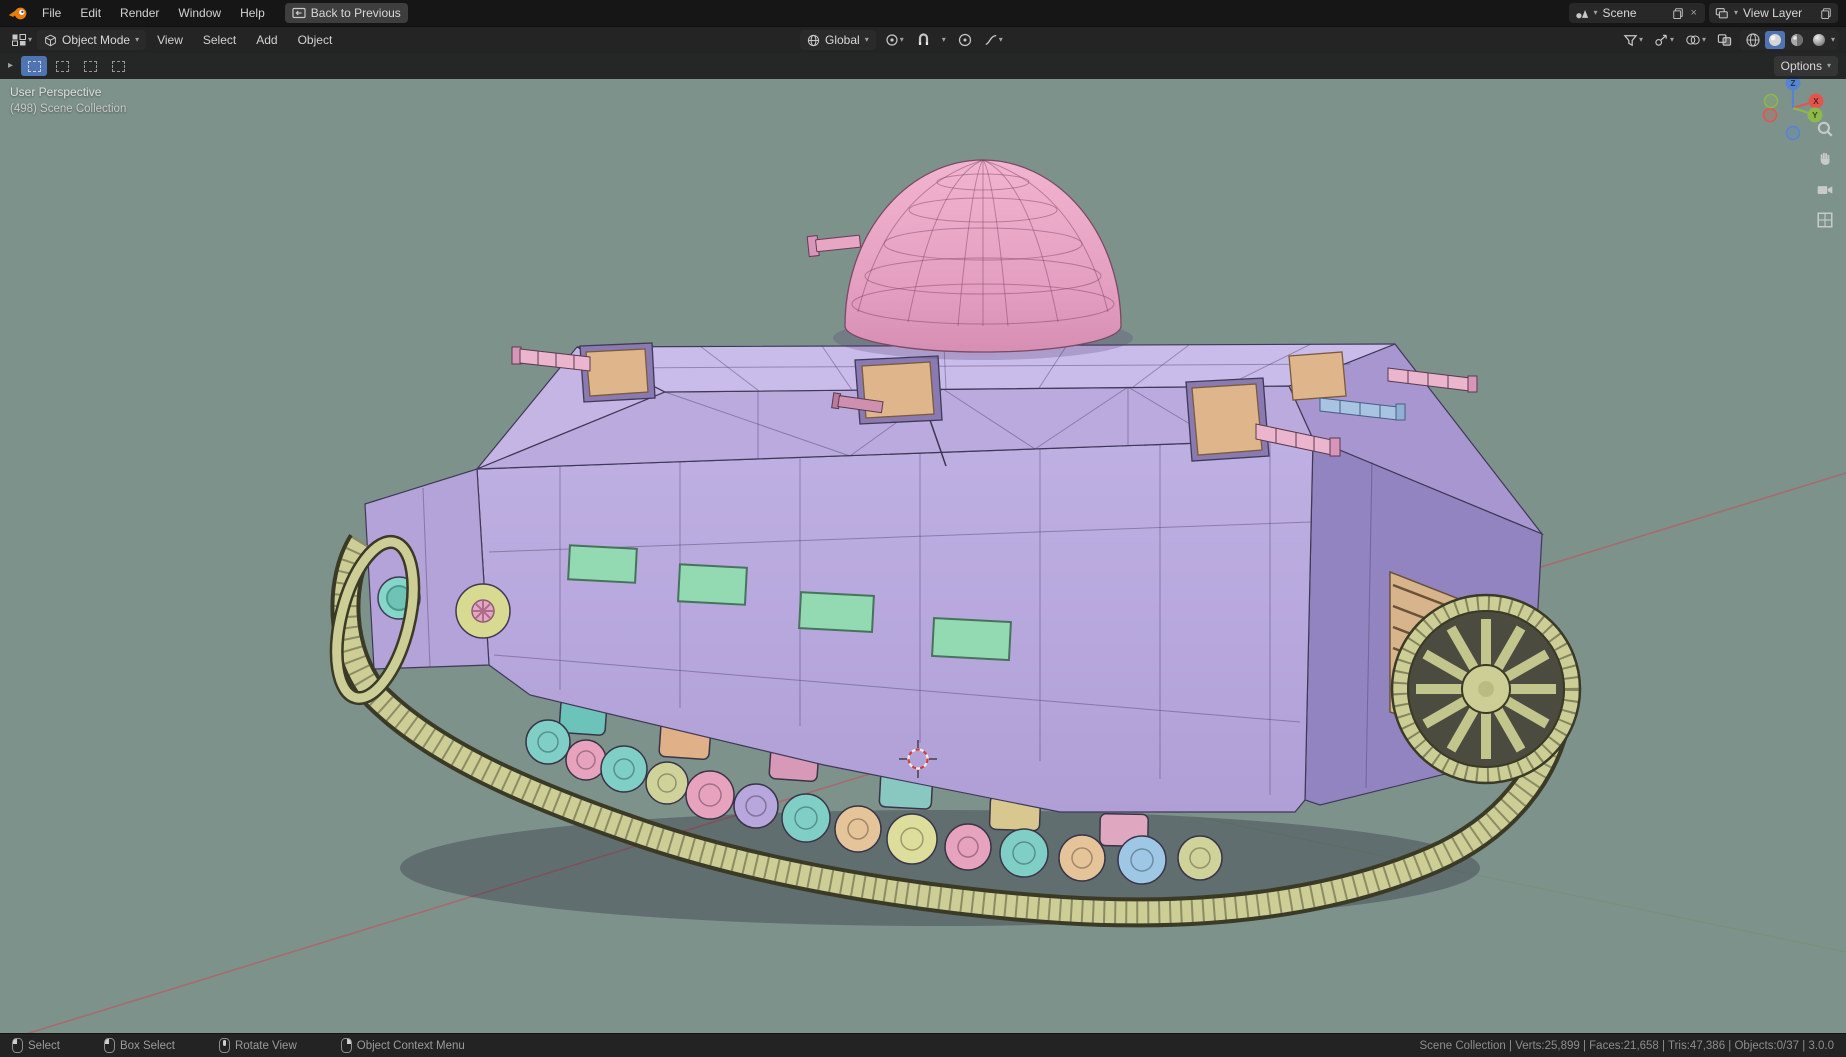 The height and width of the screenshot is (1057, 1846). I want to click on editor-type-icon, so click(19, 40).